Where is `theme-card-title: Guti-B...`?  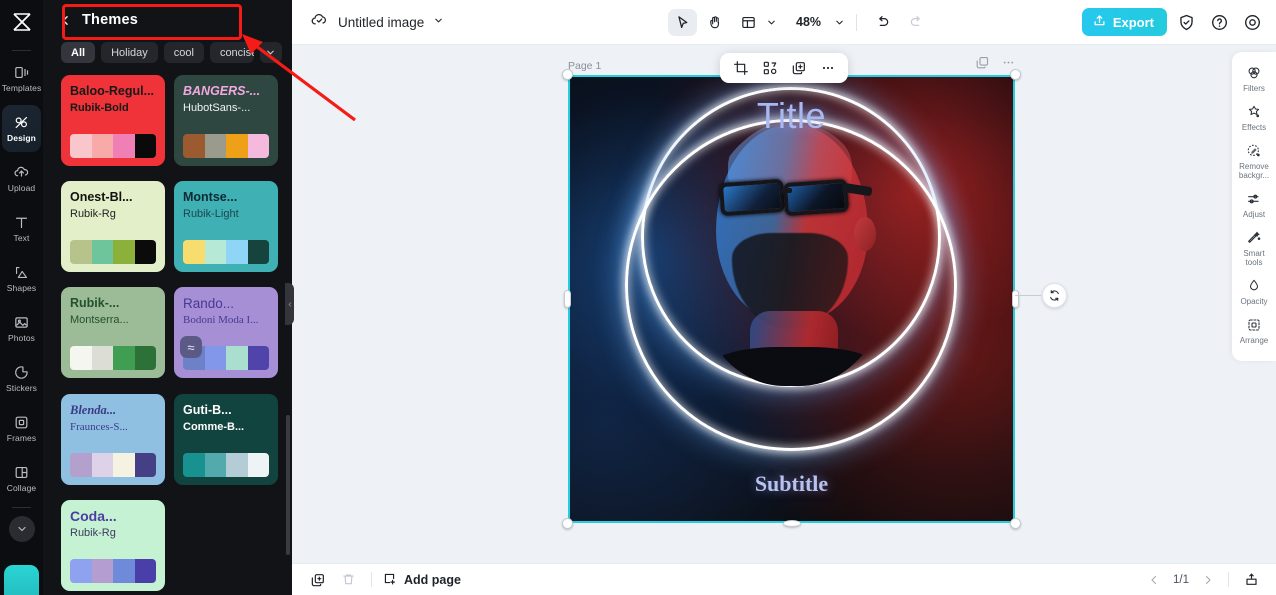
theme-card-title: Guti-B... is located at coordinates (207, 409).